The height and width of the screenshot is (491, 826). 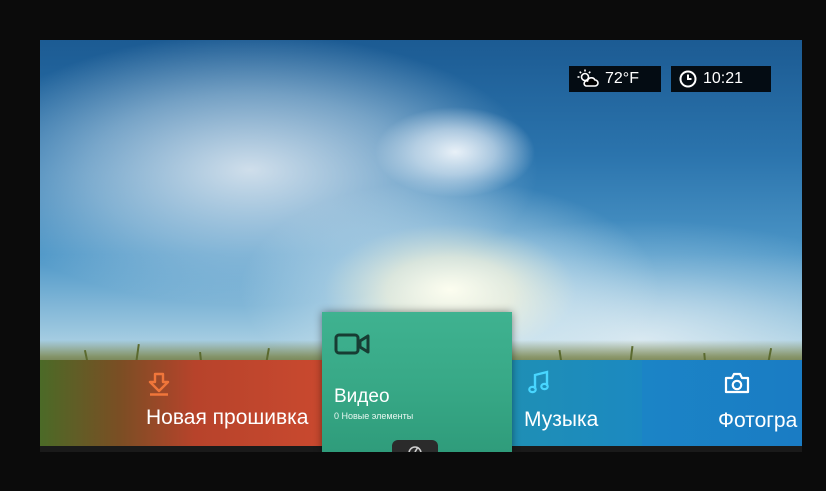 What do you see at coordinates (374, 416) in the screenshot?
I see `video-new-items-count: 0 Новые элементы` at bounding box center [374, 416].